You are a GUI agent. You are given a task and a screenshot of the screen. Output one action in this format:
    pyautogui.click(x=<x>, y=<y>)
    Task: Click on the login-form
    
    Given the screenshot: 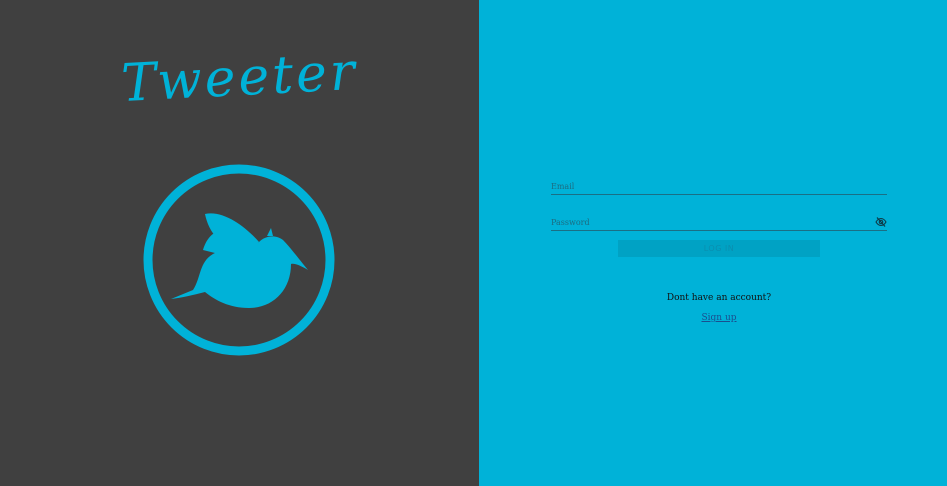 What is the action you would take?
    pyautogui.click(x=719, y=204)
    